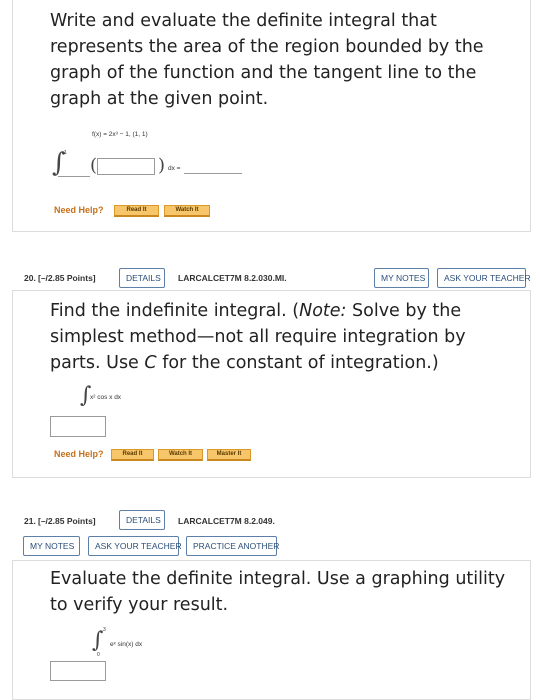 This screenshot has height=700, width=540. I want to click on integrand-input, so click(126, 166).